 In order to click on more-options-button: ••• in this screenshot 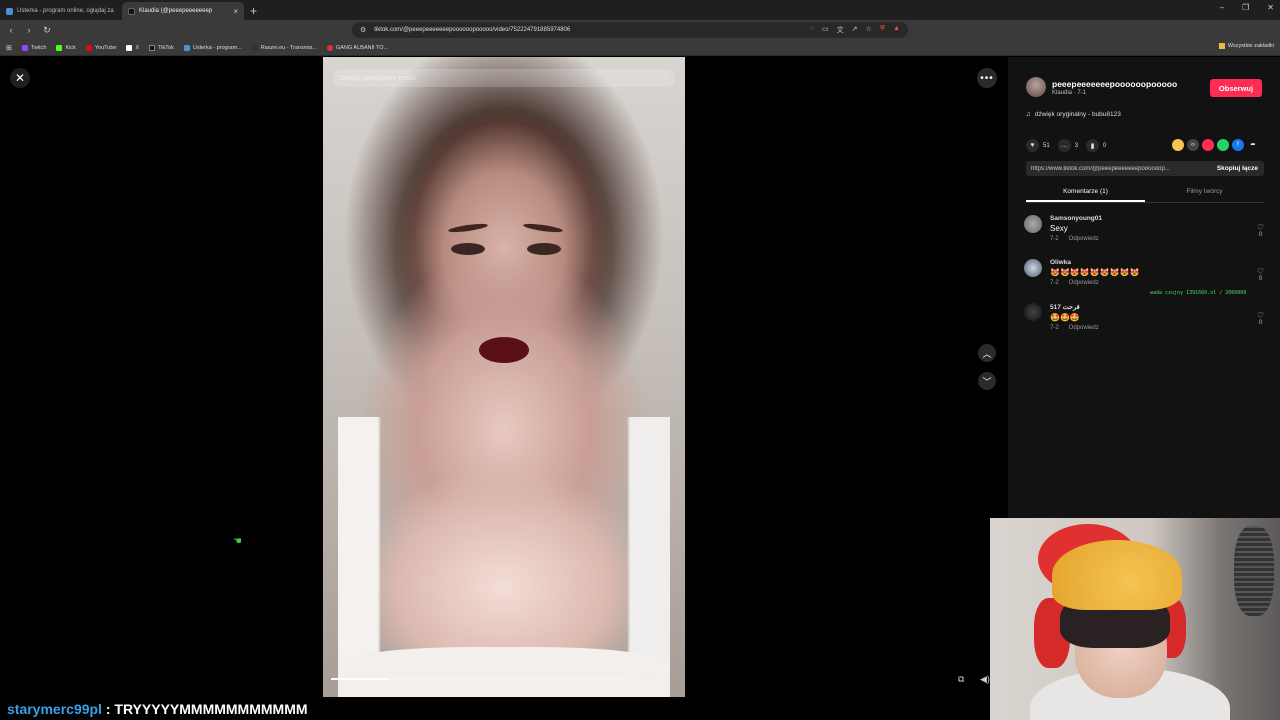, I will do `click(987, 78)`.